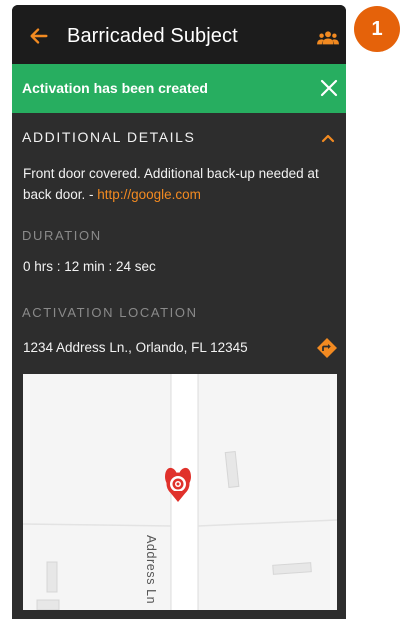 The image size is (406, 619). I want to click on location-address: 1234 Address Ln., Orlando, FL 12345, so click(135, 347).